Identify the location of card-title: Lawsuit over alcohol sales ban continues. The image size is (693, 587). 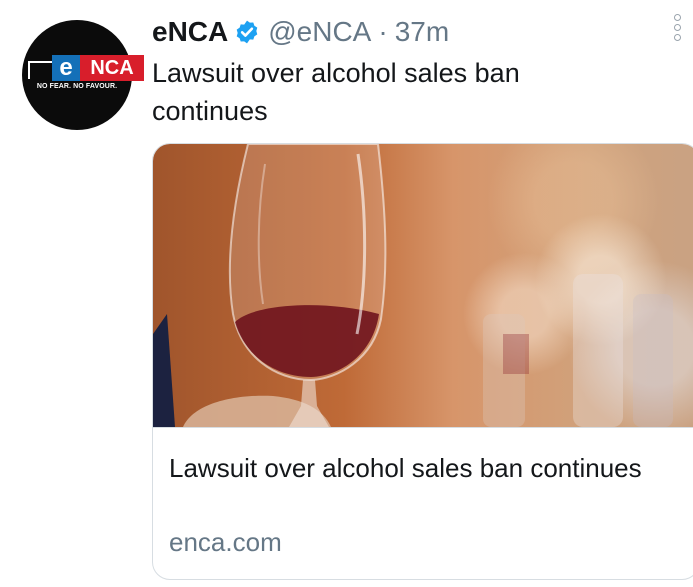
(419, 468).